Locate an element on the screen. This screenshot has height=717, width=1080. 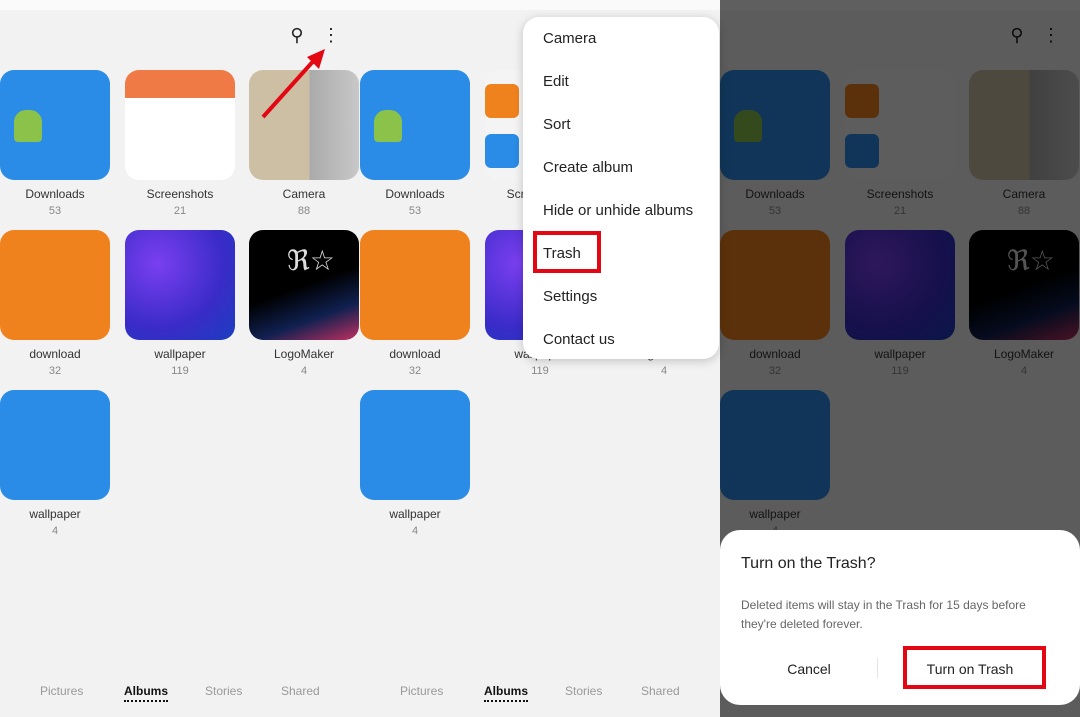
more-vertical-icon: ⋮ is located at coordinates (331, 35).